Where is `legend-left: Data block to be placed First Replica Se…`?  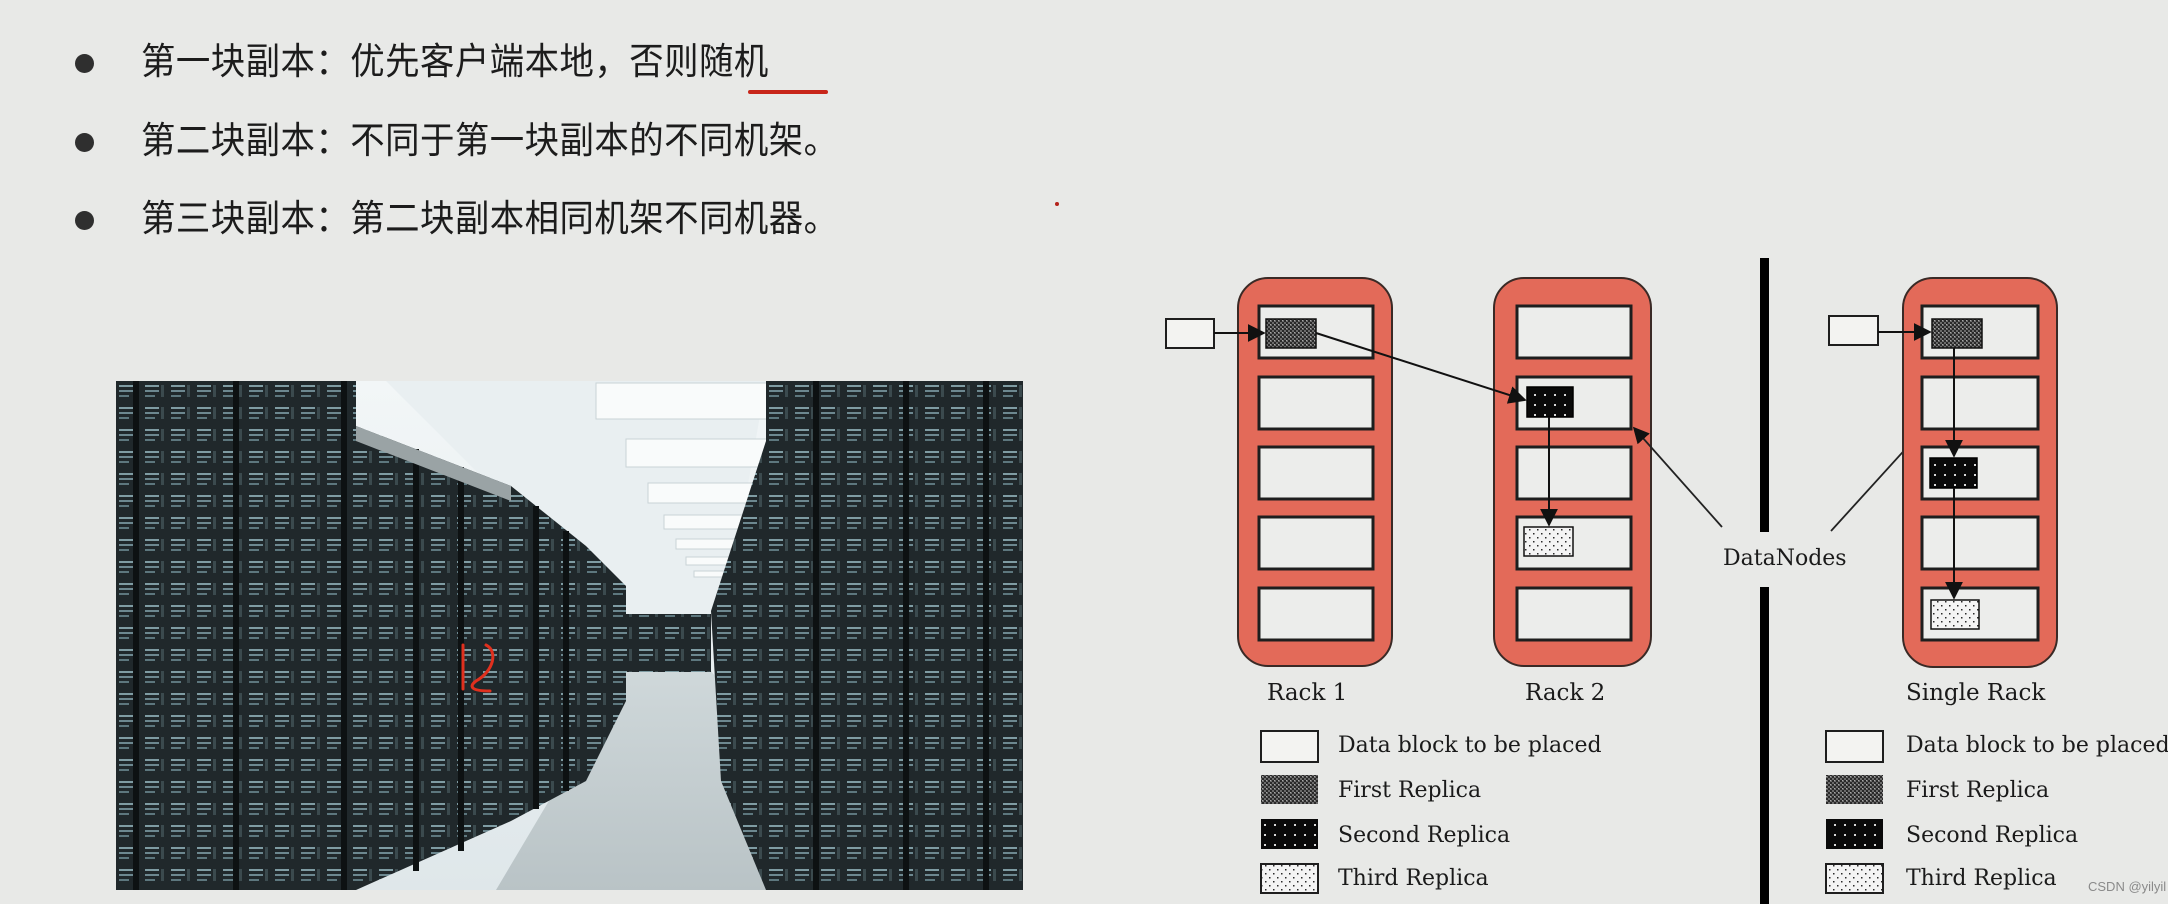 legend-left: Data block to be placed First Replica Se… is located at coordinates (1431, 812).